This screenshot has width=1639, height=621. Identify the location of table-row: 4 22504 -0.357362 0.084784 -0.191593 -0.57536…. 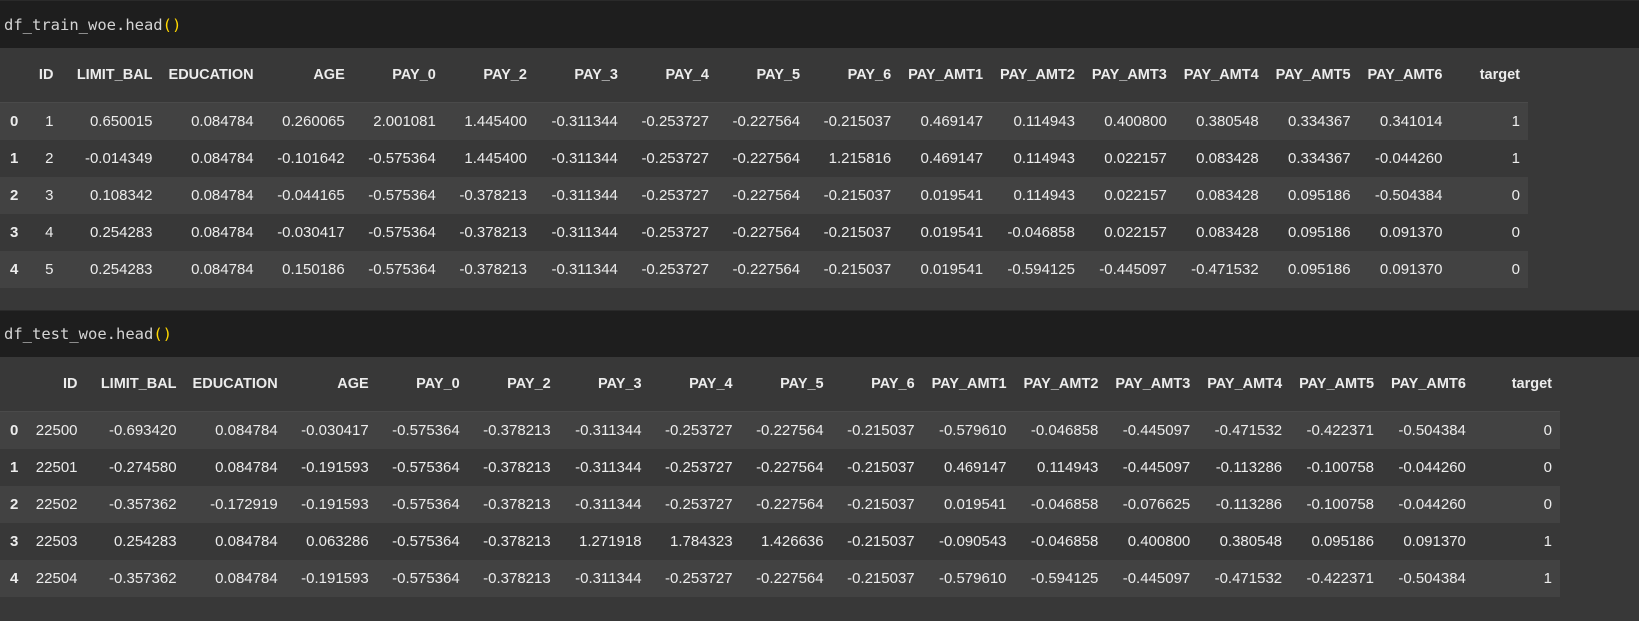
(780, 578).